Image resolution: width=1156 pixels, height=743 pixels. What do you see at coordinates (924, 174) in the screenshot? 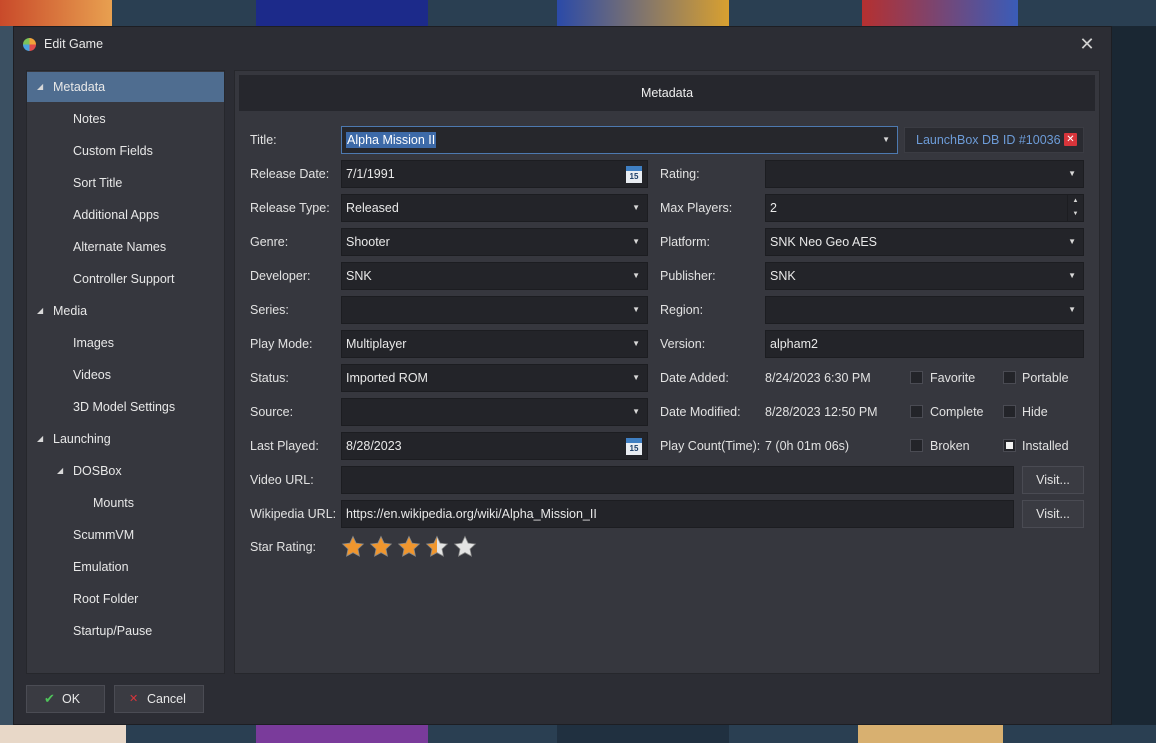
I see `rating-dropdown: ▼` at bounding box center [924, 174].